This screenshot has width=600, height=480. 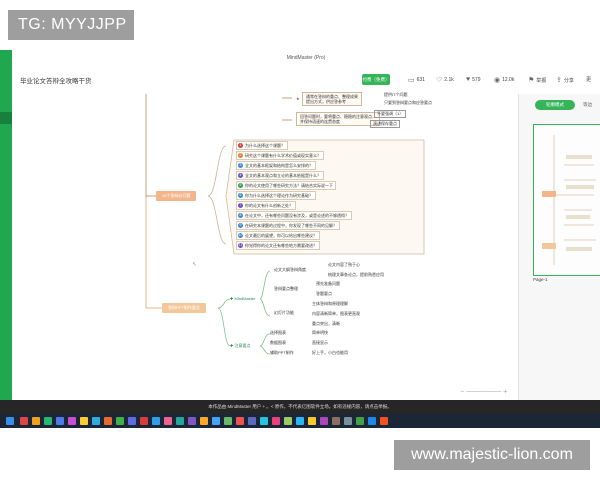 I want to click on question-item: 10 论文最后的展望，你可以给出哪些建议？, so click(x=278, y=235).